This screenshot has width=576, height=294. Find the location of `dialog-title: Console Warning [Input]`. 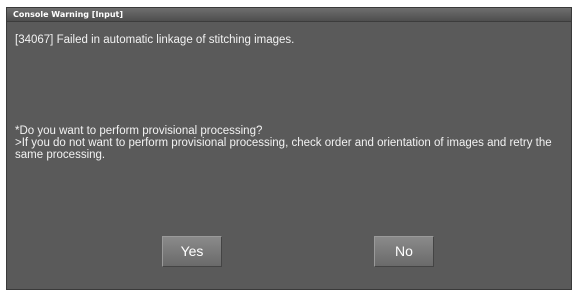

dialog-title: Console Warning [Input] is located at coordinates (68, 14).